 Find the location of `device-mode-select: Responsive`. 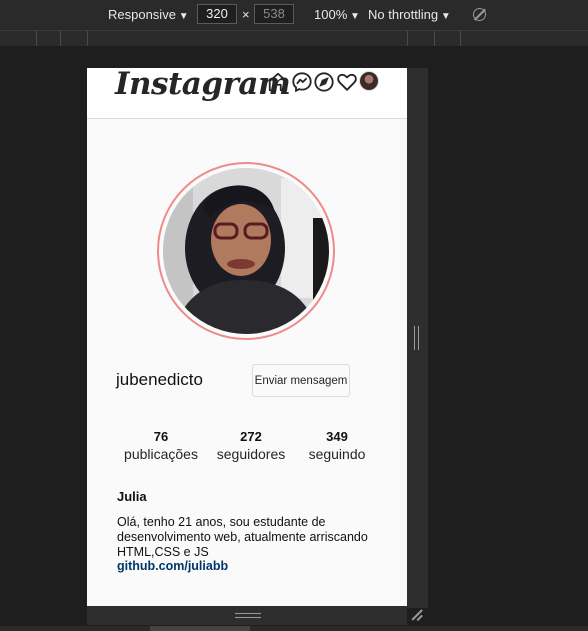

device-mode-select: Responsive is located at coordinates (148, 14).